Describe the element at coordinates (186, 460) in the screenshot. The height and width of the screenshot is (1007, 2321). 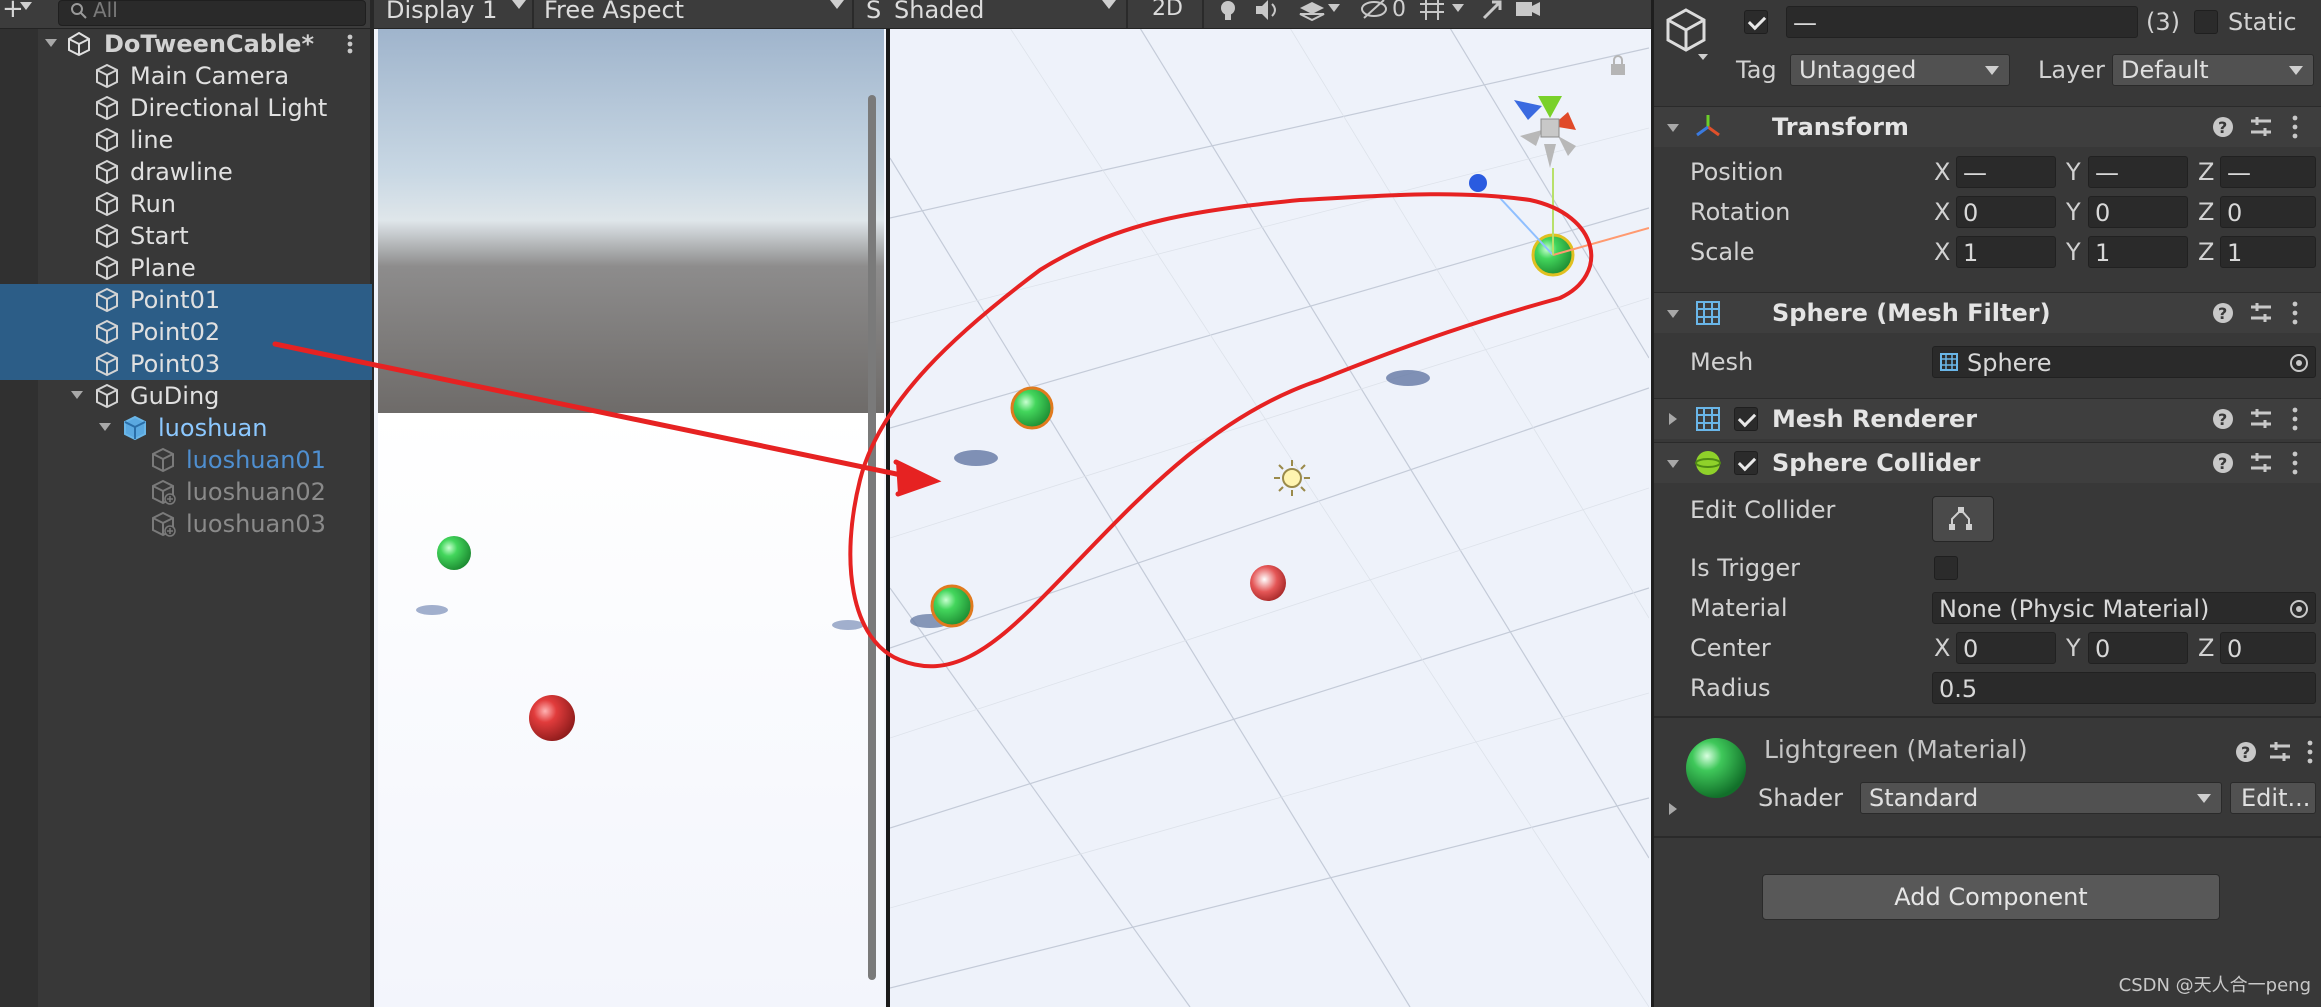
I see `hierarchy-item: luoshuan01` at that location.